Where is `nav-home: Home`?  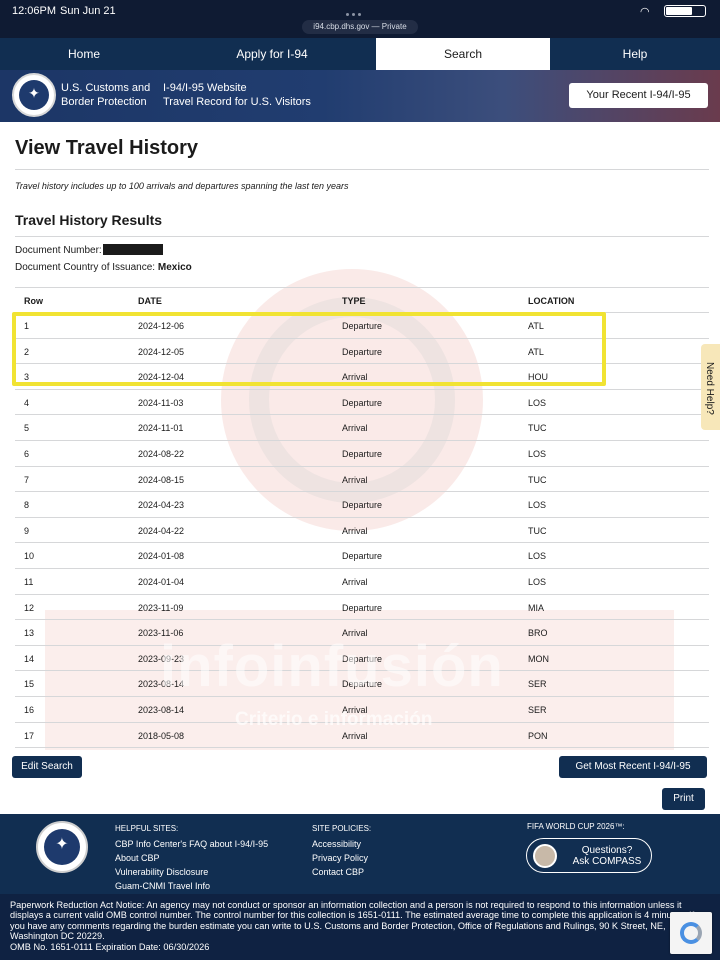
nav-home: Home is located at coordinates (84, 54).